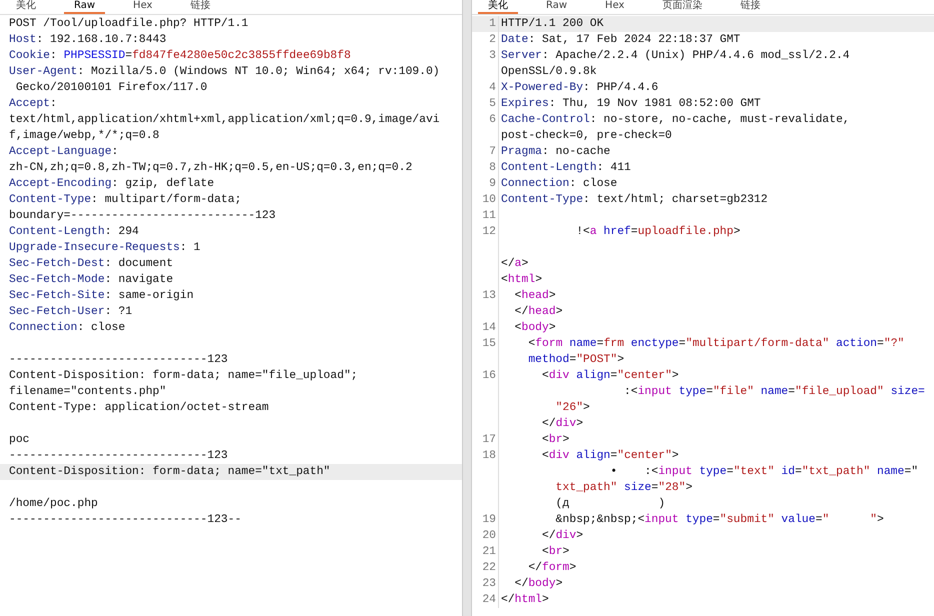  I want to click on code-line: (д ), so click(610, 504).